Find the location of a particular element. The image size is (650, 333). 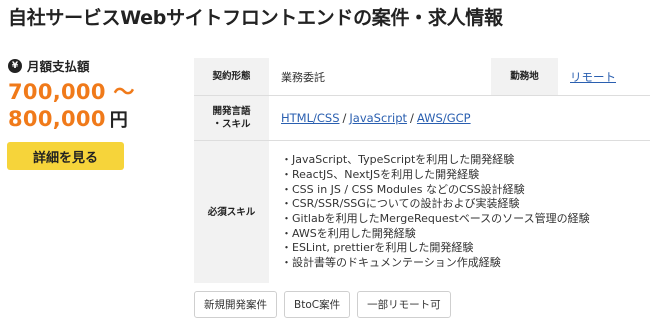

skill-link-javascript: JavaScript is located at coordinates (378, 118).